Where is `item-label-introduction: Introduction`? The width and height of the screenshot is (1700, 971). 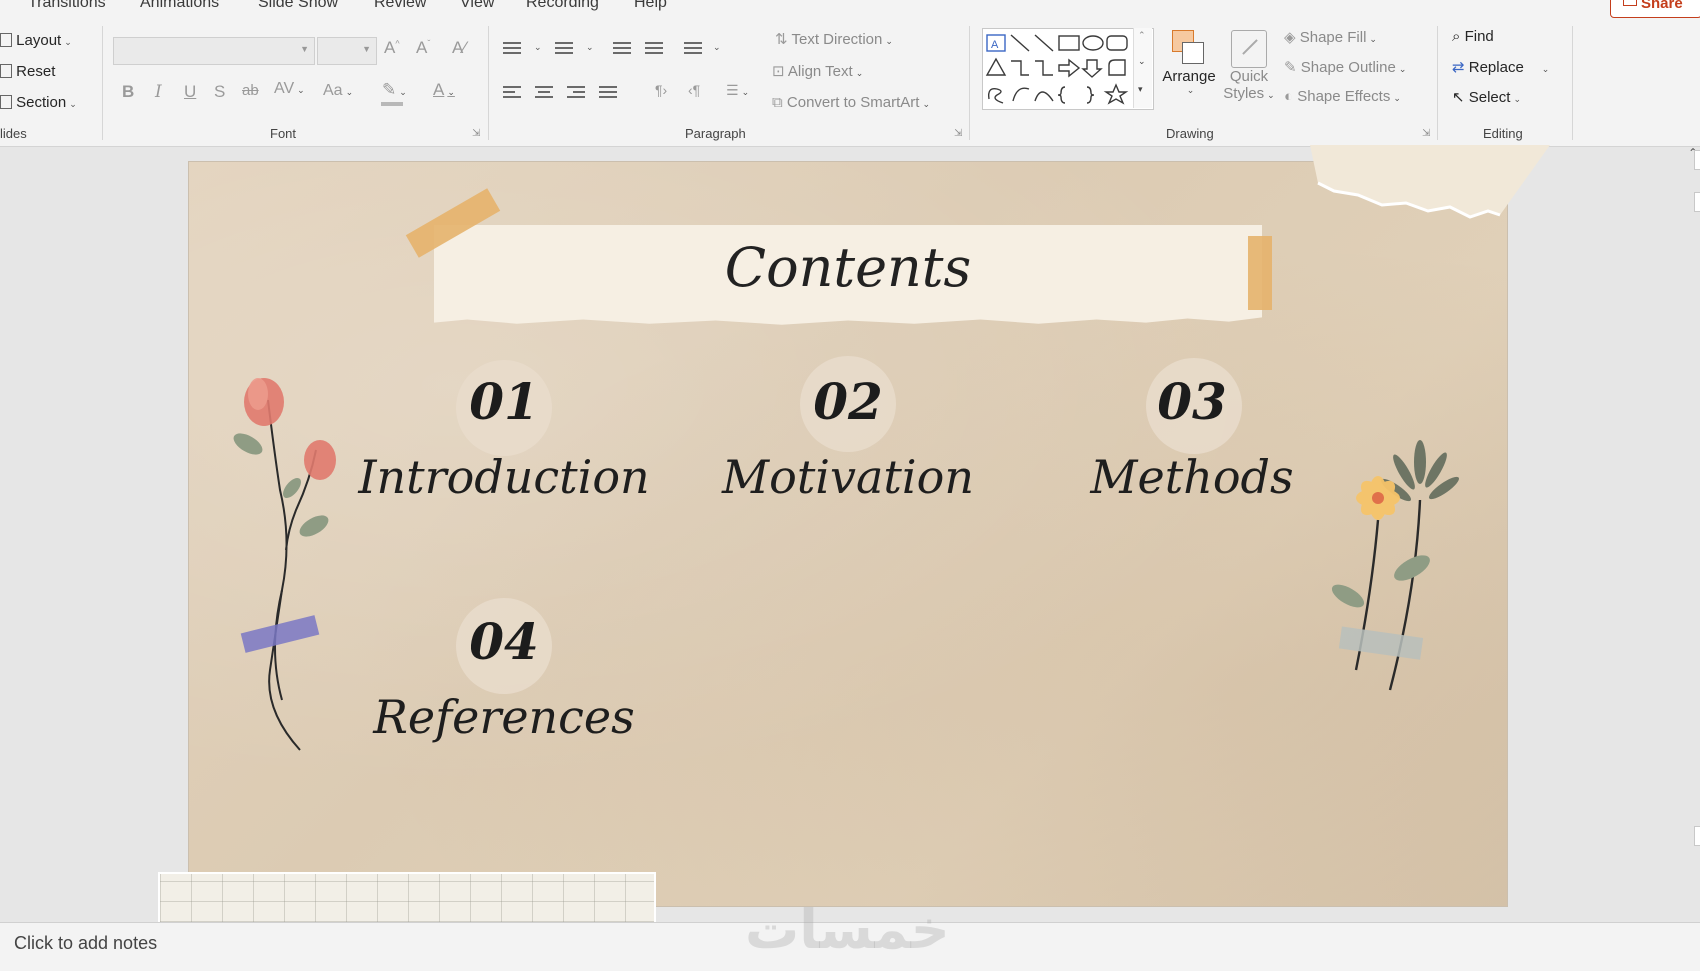 item-label-introduction: Introduction is located at coordinates (504, 477).